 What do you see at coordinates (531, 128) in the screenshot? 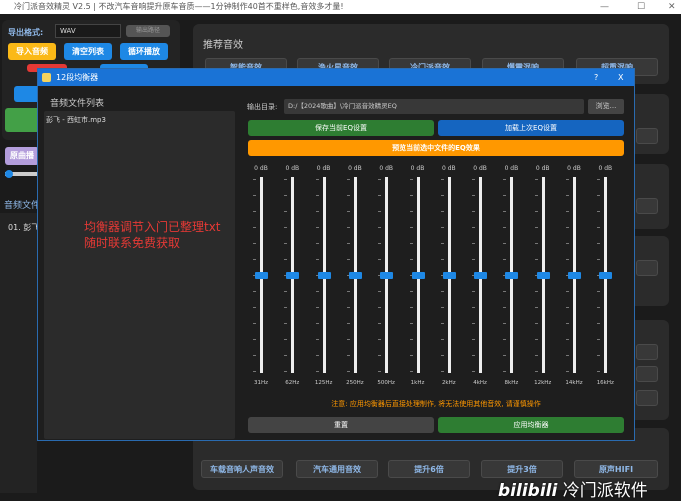
I see `load-eq-button: 加载上次EQ设置` at bounding box center [531, 128].